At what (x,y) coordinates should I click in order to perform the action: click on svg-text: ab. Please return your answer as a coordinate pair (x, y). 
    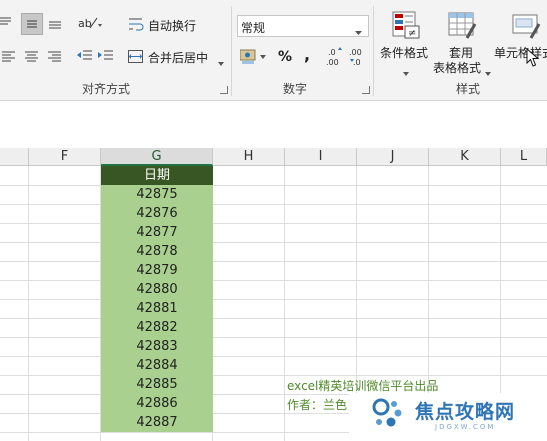
    Looking at the image, I should click on (85, 23).